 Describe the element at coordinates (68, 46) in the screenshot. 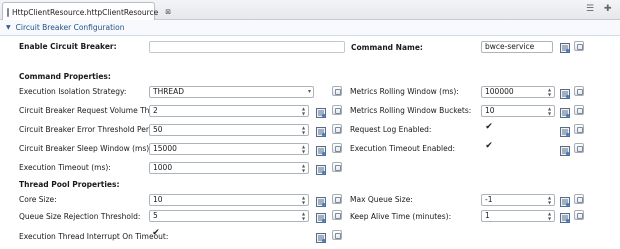

I see `enable-circuit-breaker-label: Enable Circuit Breaker:` at that location.